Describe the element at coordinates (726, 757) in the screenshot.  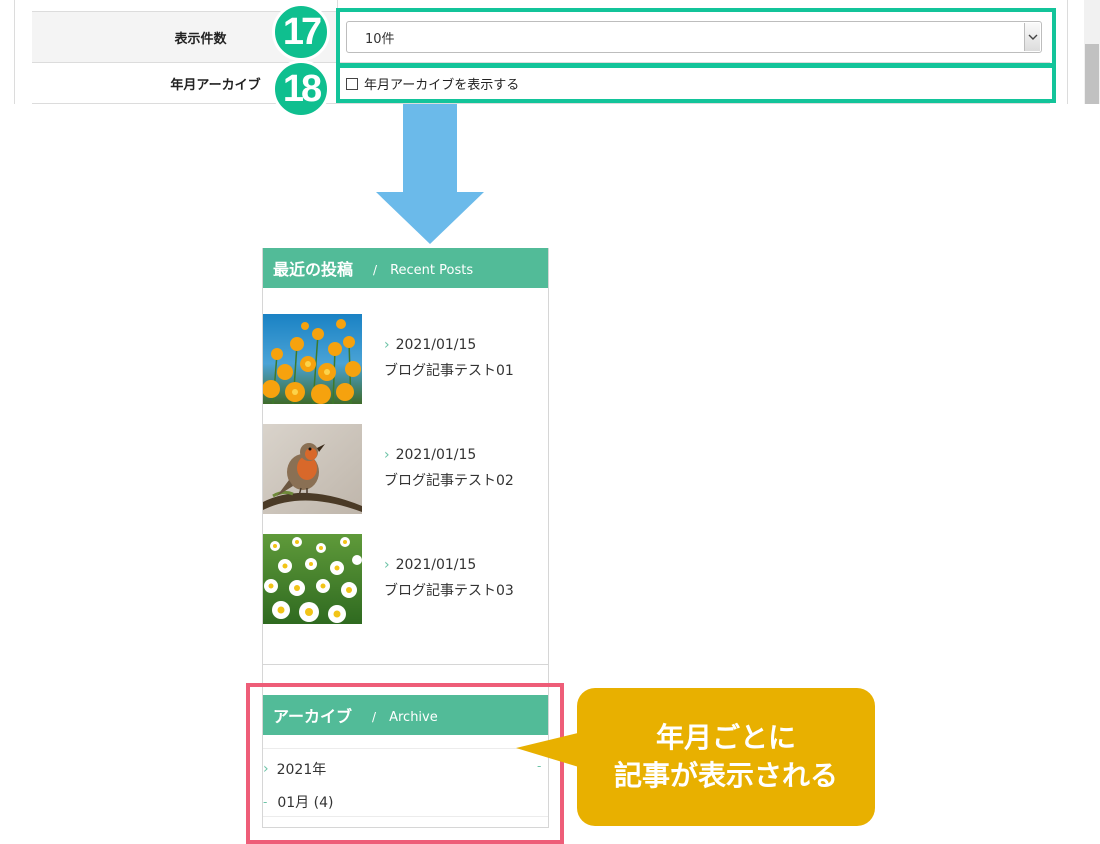
I see `callout-bubble: 年月ごとに 記事が表示される` at that location.